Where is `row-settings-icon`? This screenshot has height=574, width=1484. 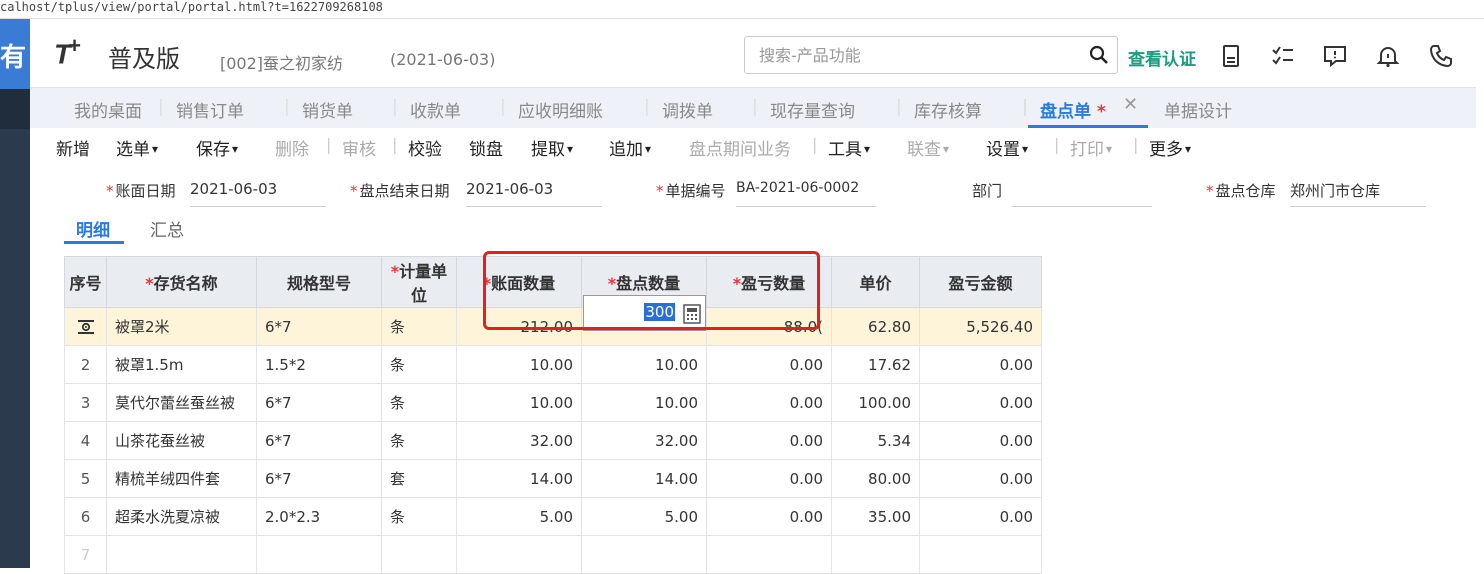
row-settings-icon is located at coordinates (86, 327).